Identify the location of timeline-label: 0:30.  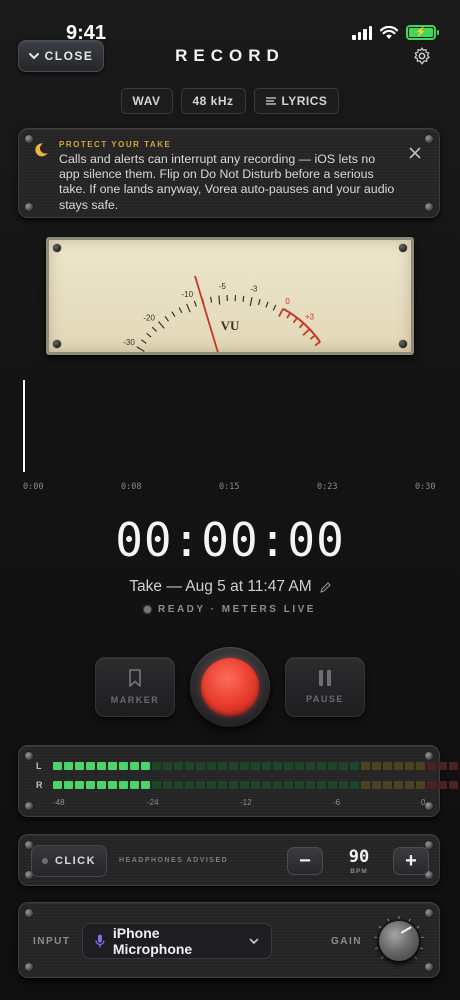
(425, 487).